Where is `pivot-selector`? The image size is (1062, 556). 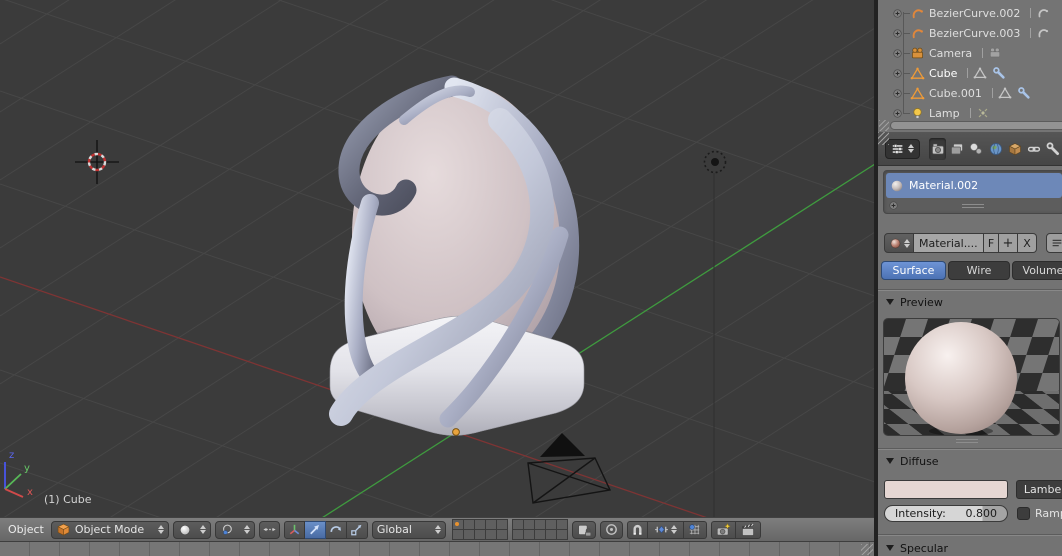
pivot-selector is located at coordinates (234, 529).